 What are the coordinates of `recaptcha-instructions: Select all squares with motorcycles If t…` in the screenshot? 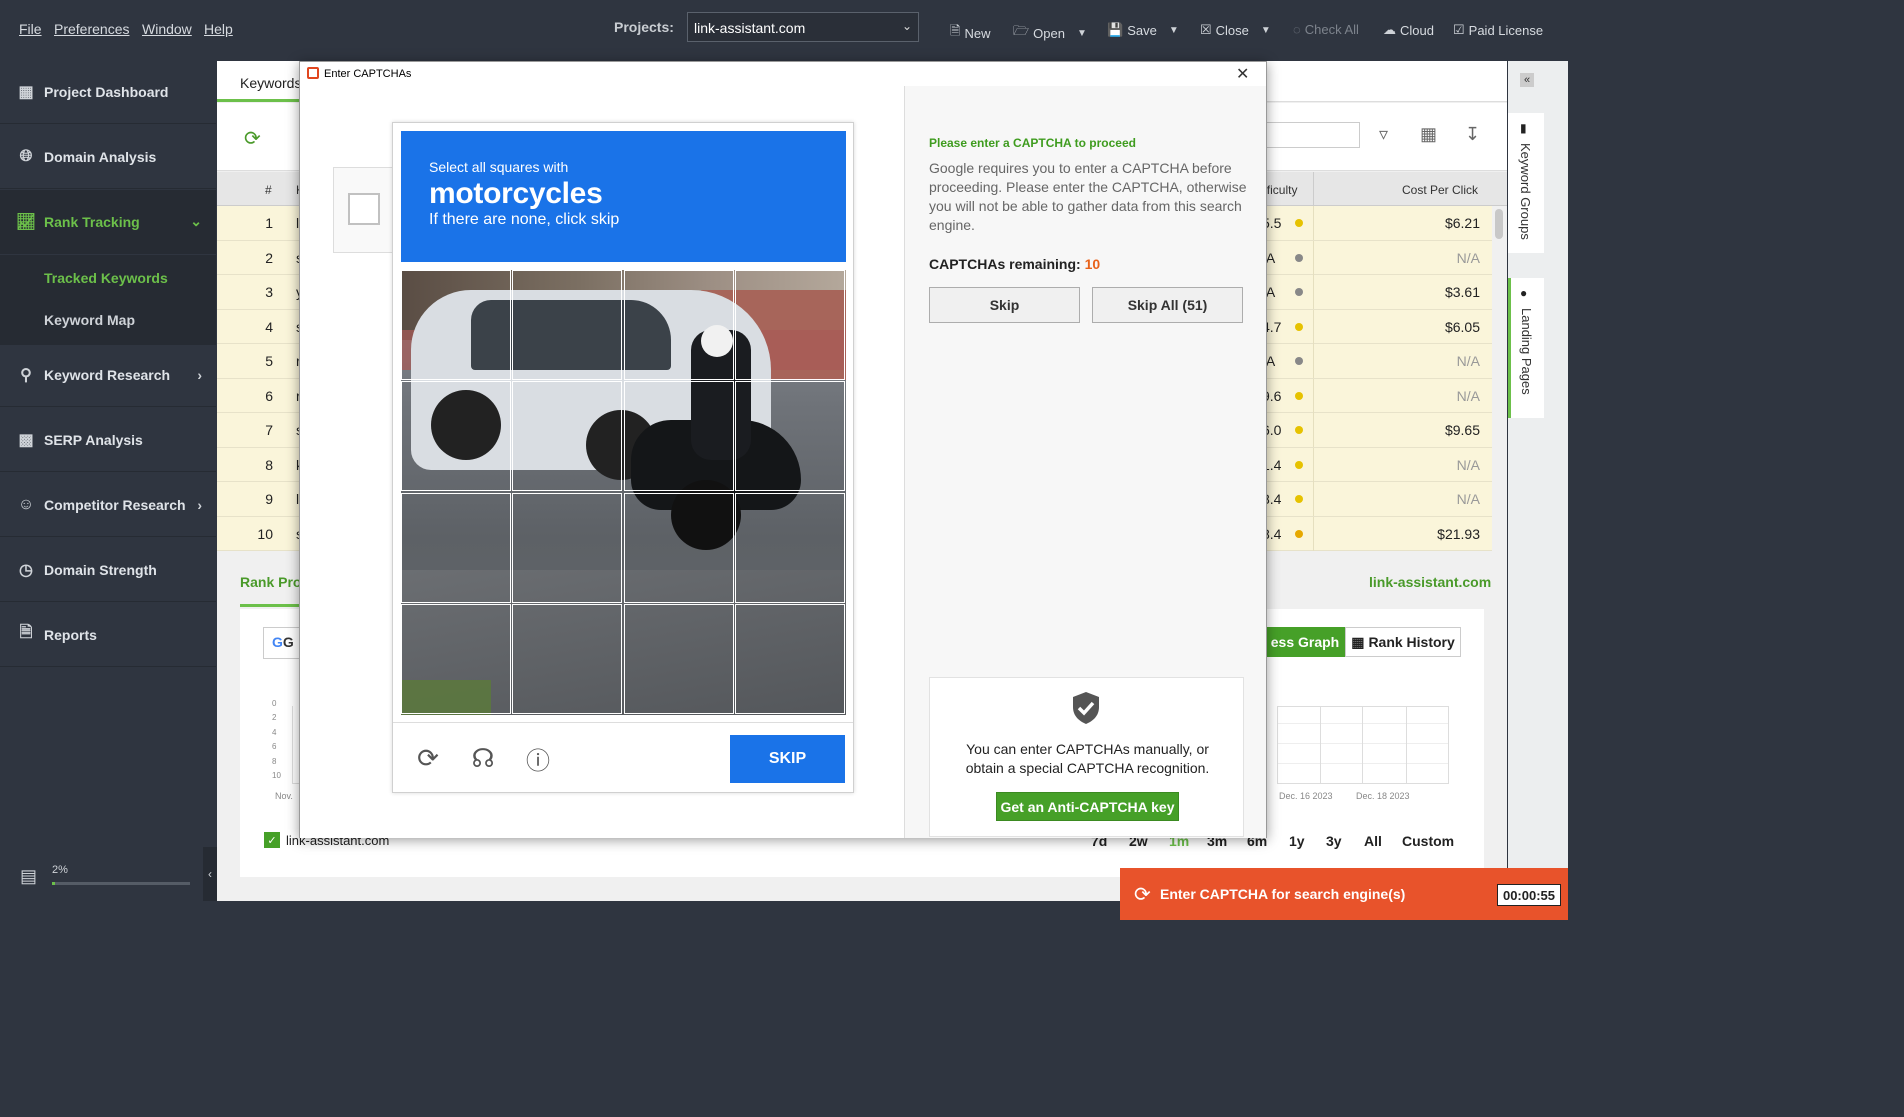 It's located at (623, 196).